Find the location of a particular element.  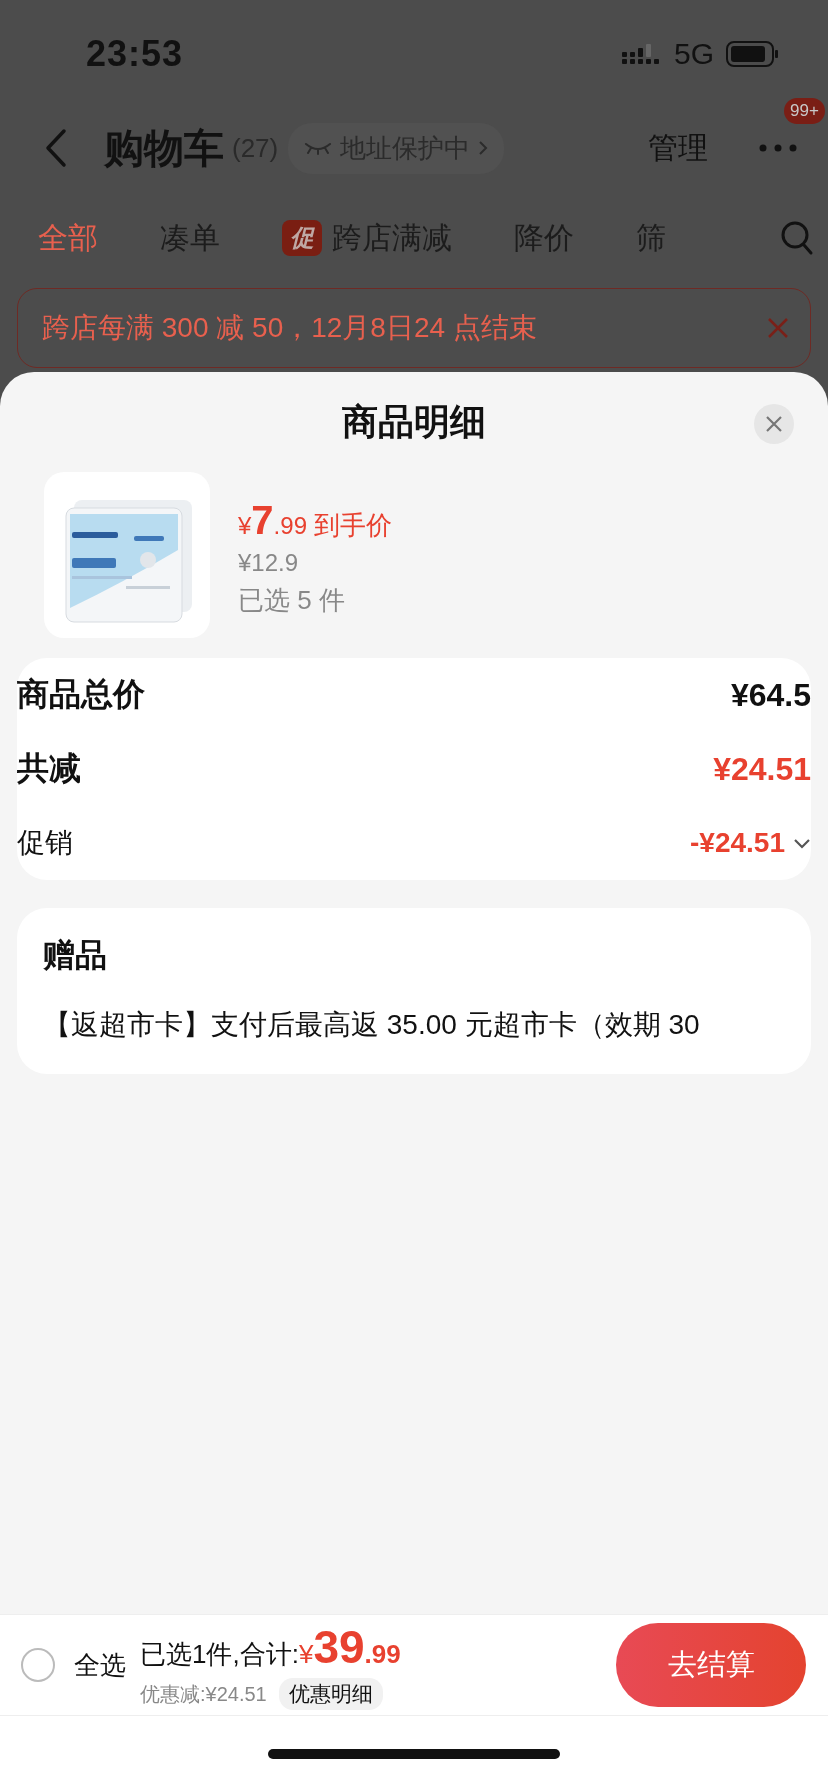

sheet-title: 商品明细 is located at coordinates (414, 421).